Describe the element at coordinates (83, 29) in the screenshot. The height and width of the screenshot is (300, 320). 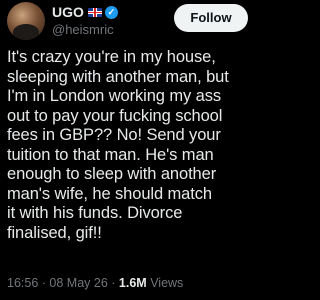
I see `author-handle: @heismric` at that location.